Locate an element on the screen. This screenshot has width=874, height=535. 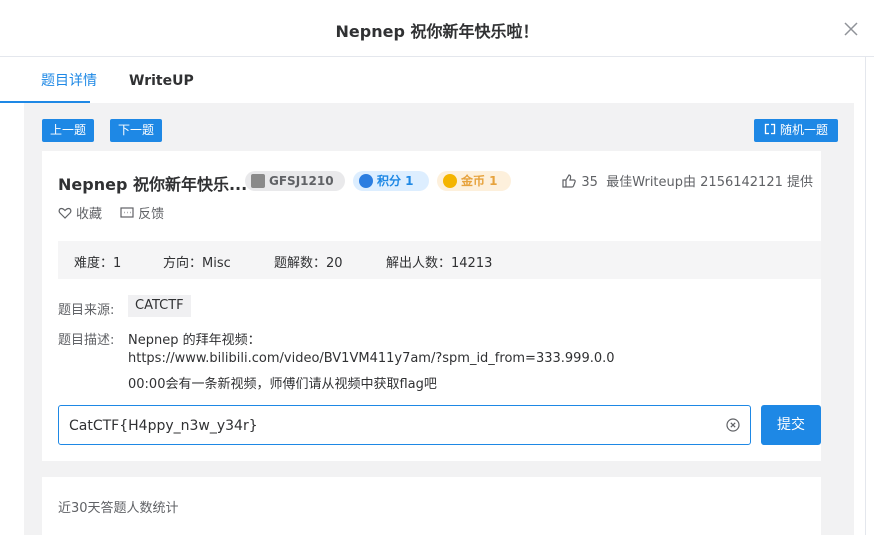
source-label: 题目来源: is located at coordinates (86, 310).